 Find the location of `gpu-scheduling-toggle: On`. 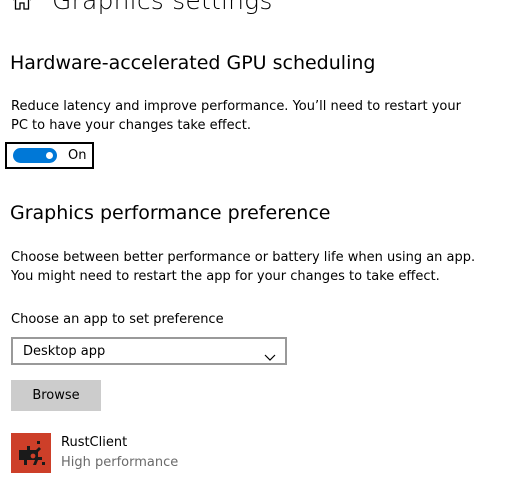

gpu-scheduling-toggle: On is located at coordinates (49, 155).